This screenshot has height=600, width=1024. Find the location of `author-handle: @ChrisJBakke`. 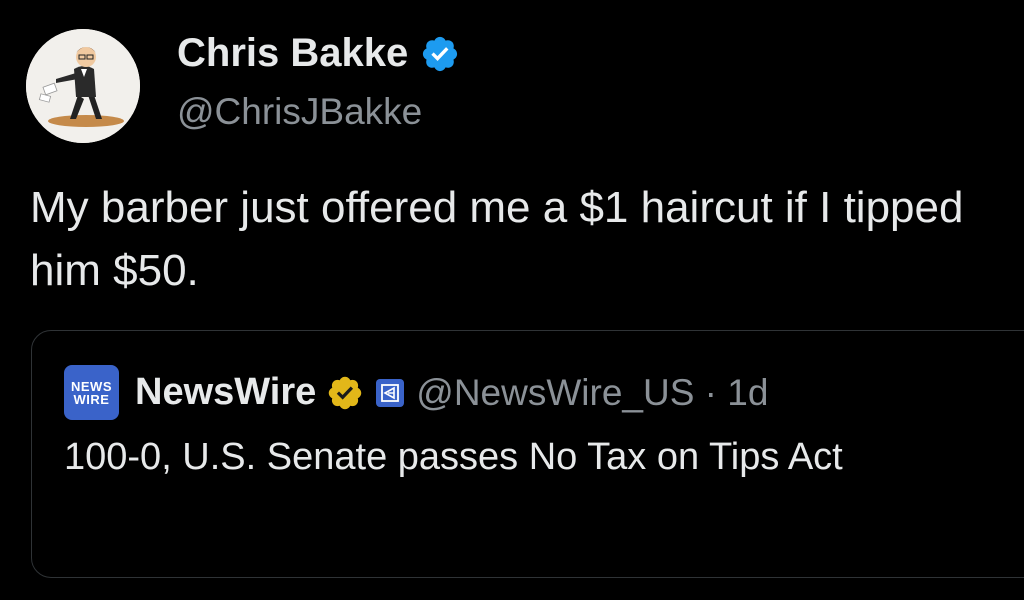

author-handle: @ChrisJBakke is located at coordinates (299, 112).